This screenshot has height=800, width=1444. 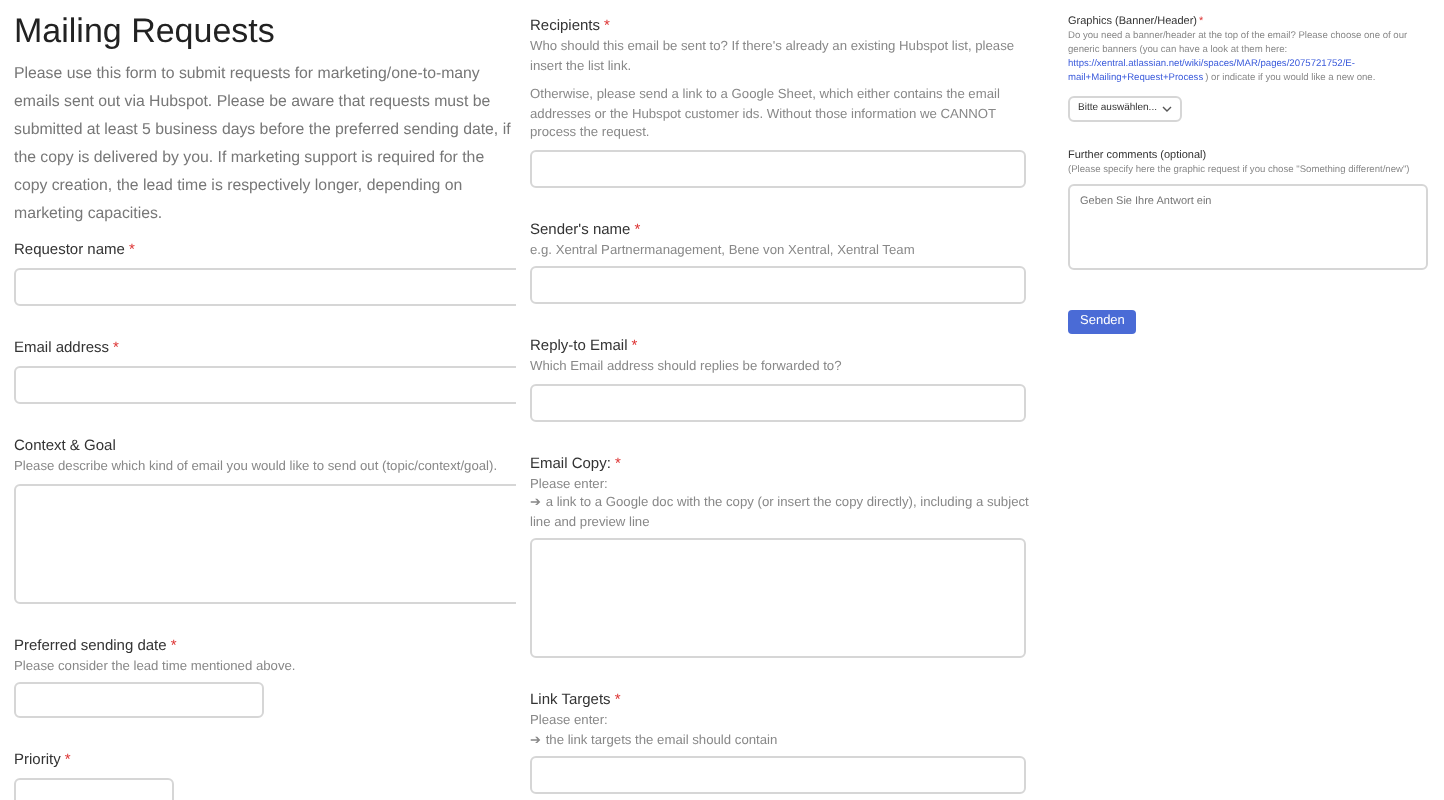 I want to click on form-title: Mailing Requests, so click(x=145, y=32).